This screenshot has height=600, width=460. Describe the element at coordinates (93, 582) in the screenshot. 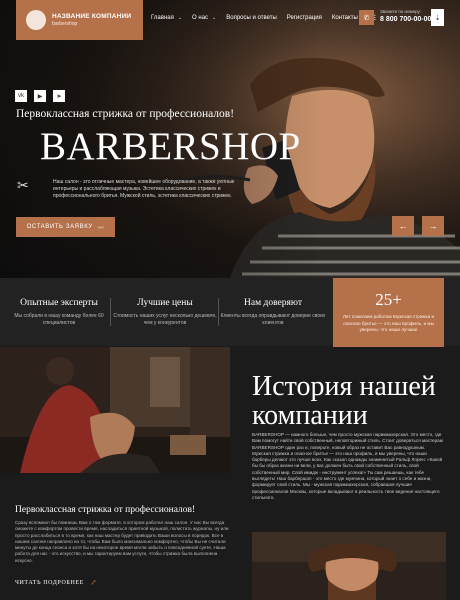

I see `arrow-up-right-icon: ↗` at that location.